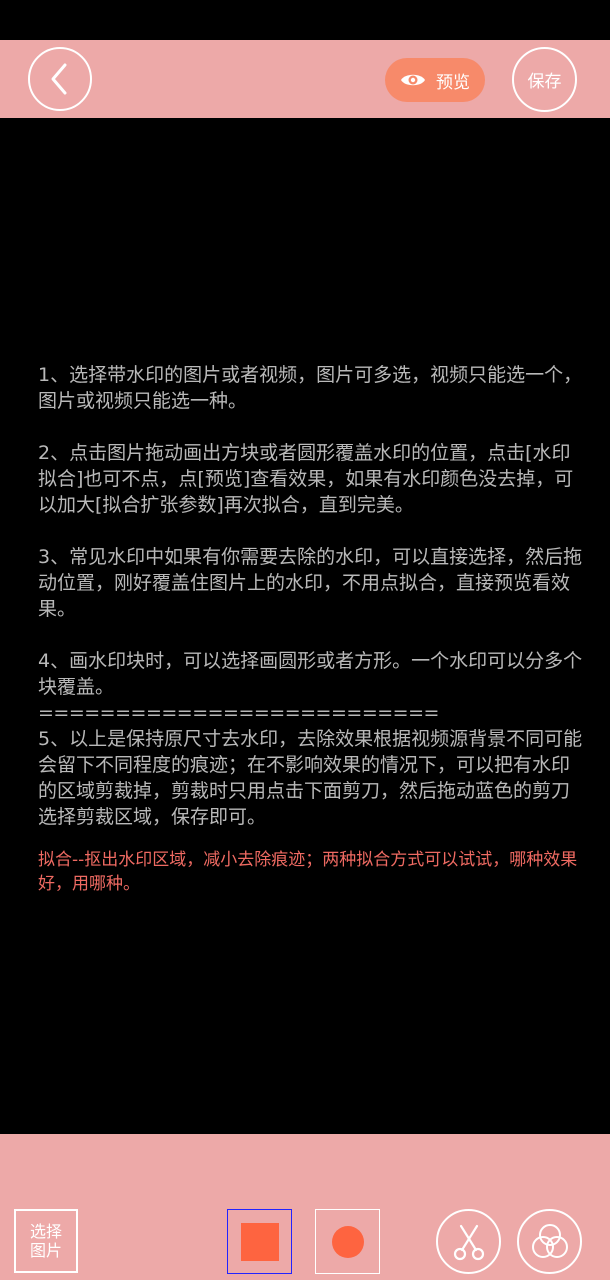 This screenshot has height=1280, width=610. I want to click on instruction-4: 4、画水印块时，可以选择画圆形或者方形。一个水印可以分多个块覆盖。, so click(310, 674).